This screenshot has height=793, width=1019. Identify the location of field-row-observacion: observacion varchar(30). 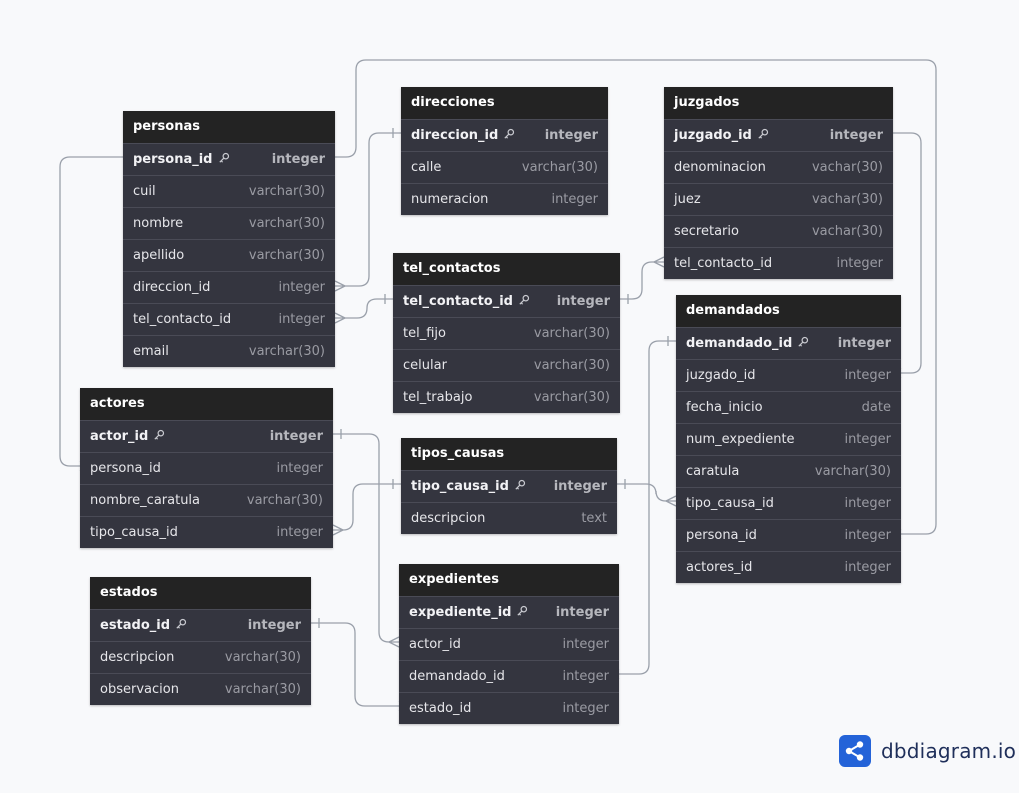
(200, 689).